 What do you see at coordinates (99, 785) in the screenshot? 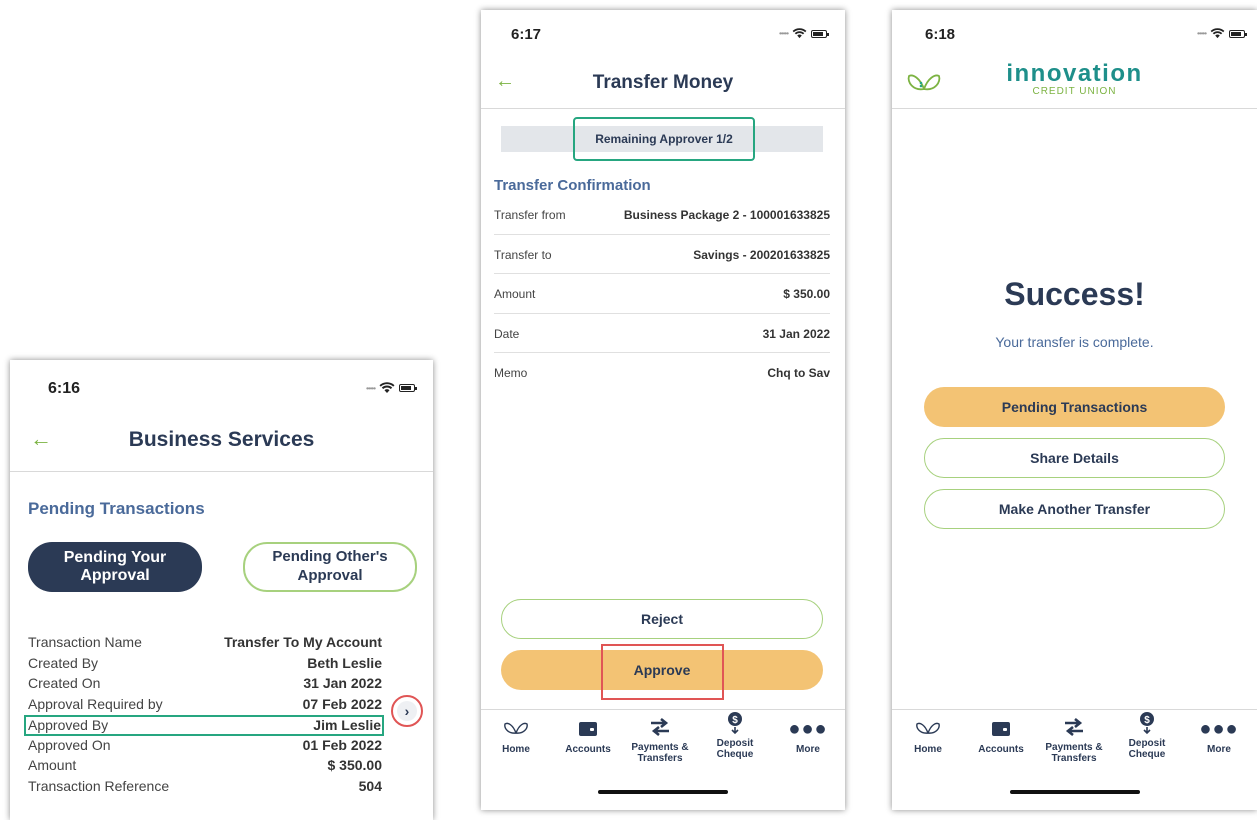
I see `detail-label: Transaction Reference` at bounding box center [99, 785].